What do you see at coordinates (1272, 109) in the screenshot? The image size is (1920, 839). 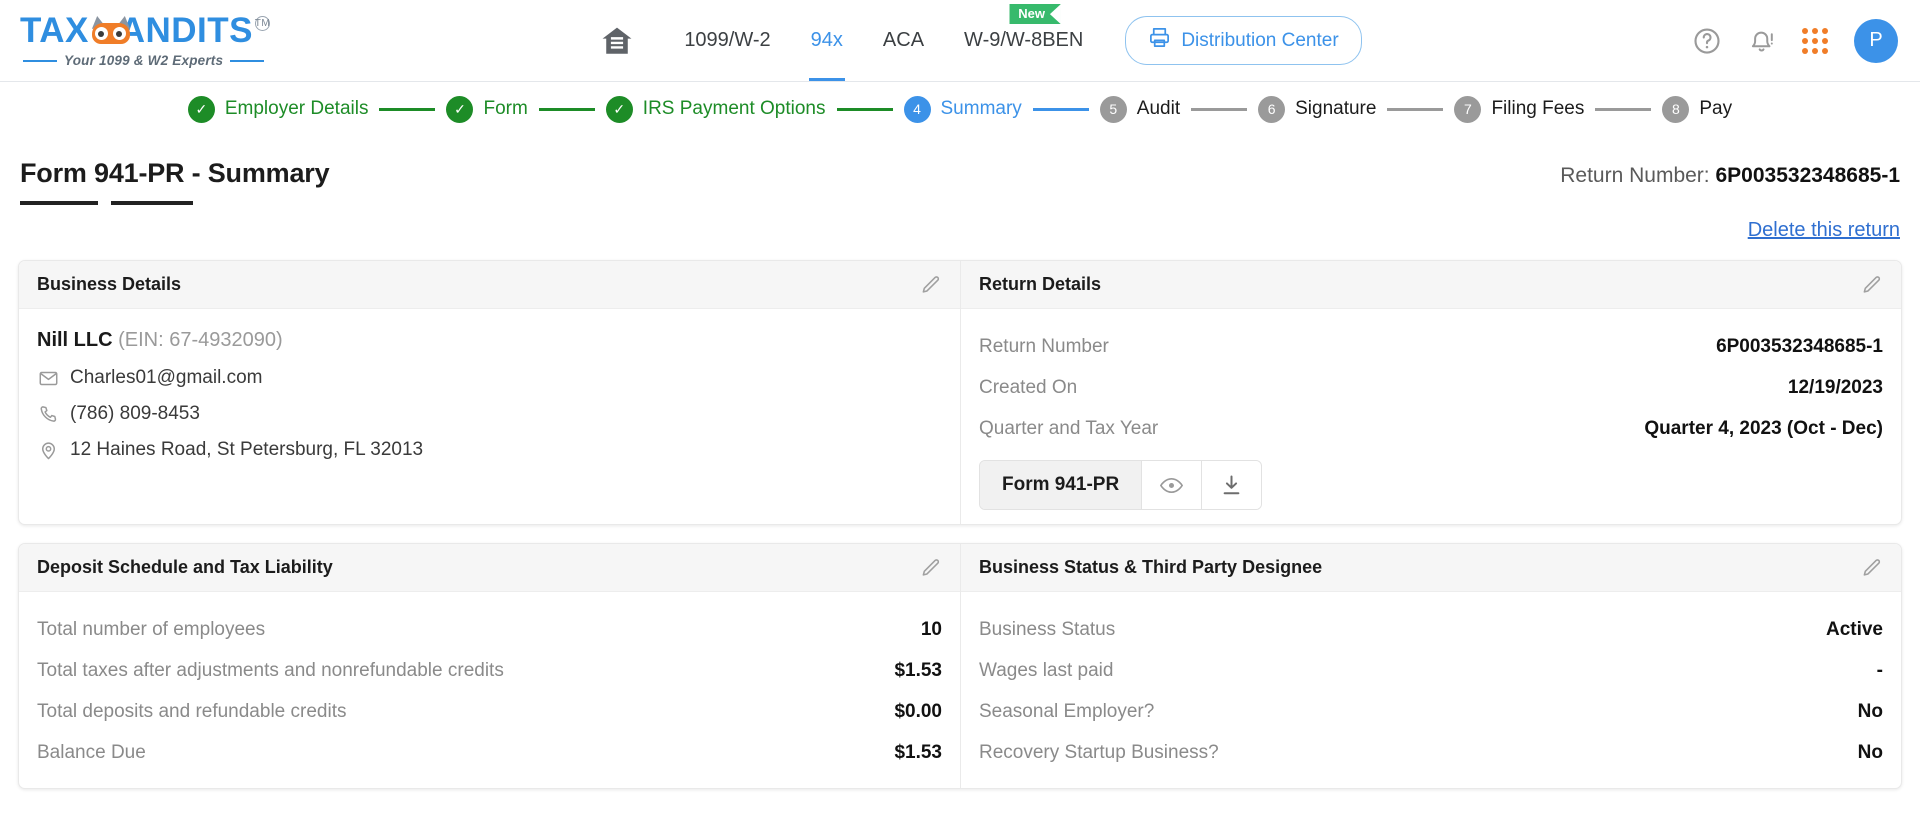 I see `step-number: 6` at bounding box center [1272, 109].